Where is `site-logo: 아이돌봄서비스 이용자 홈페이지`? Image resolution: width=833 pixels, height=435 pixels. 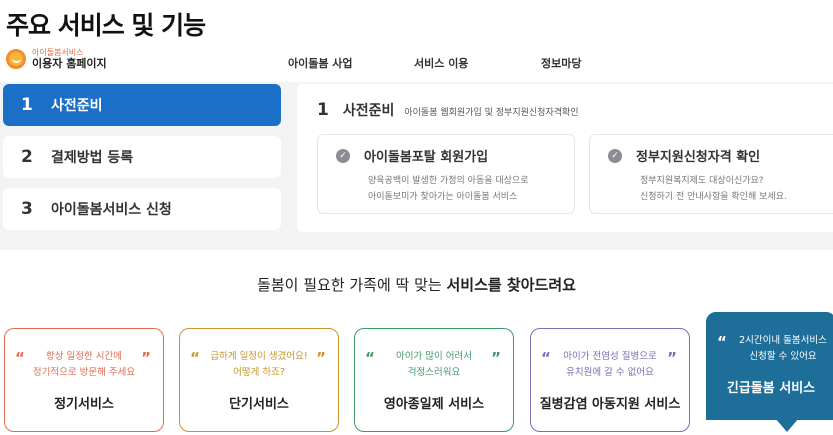 site-logo: 아이돌봄서비스 이용자 홈페이지 is located at coordinates (56, 59).